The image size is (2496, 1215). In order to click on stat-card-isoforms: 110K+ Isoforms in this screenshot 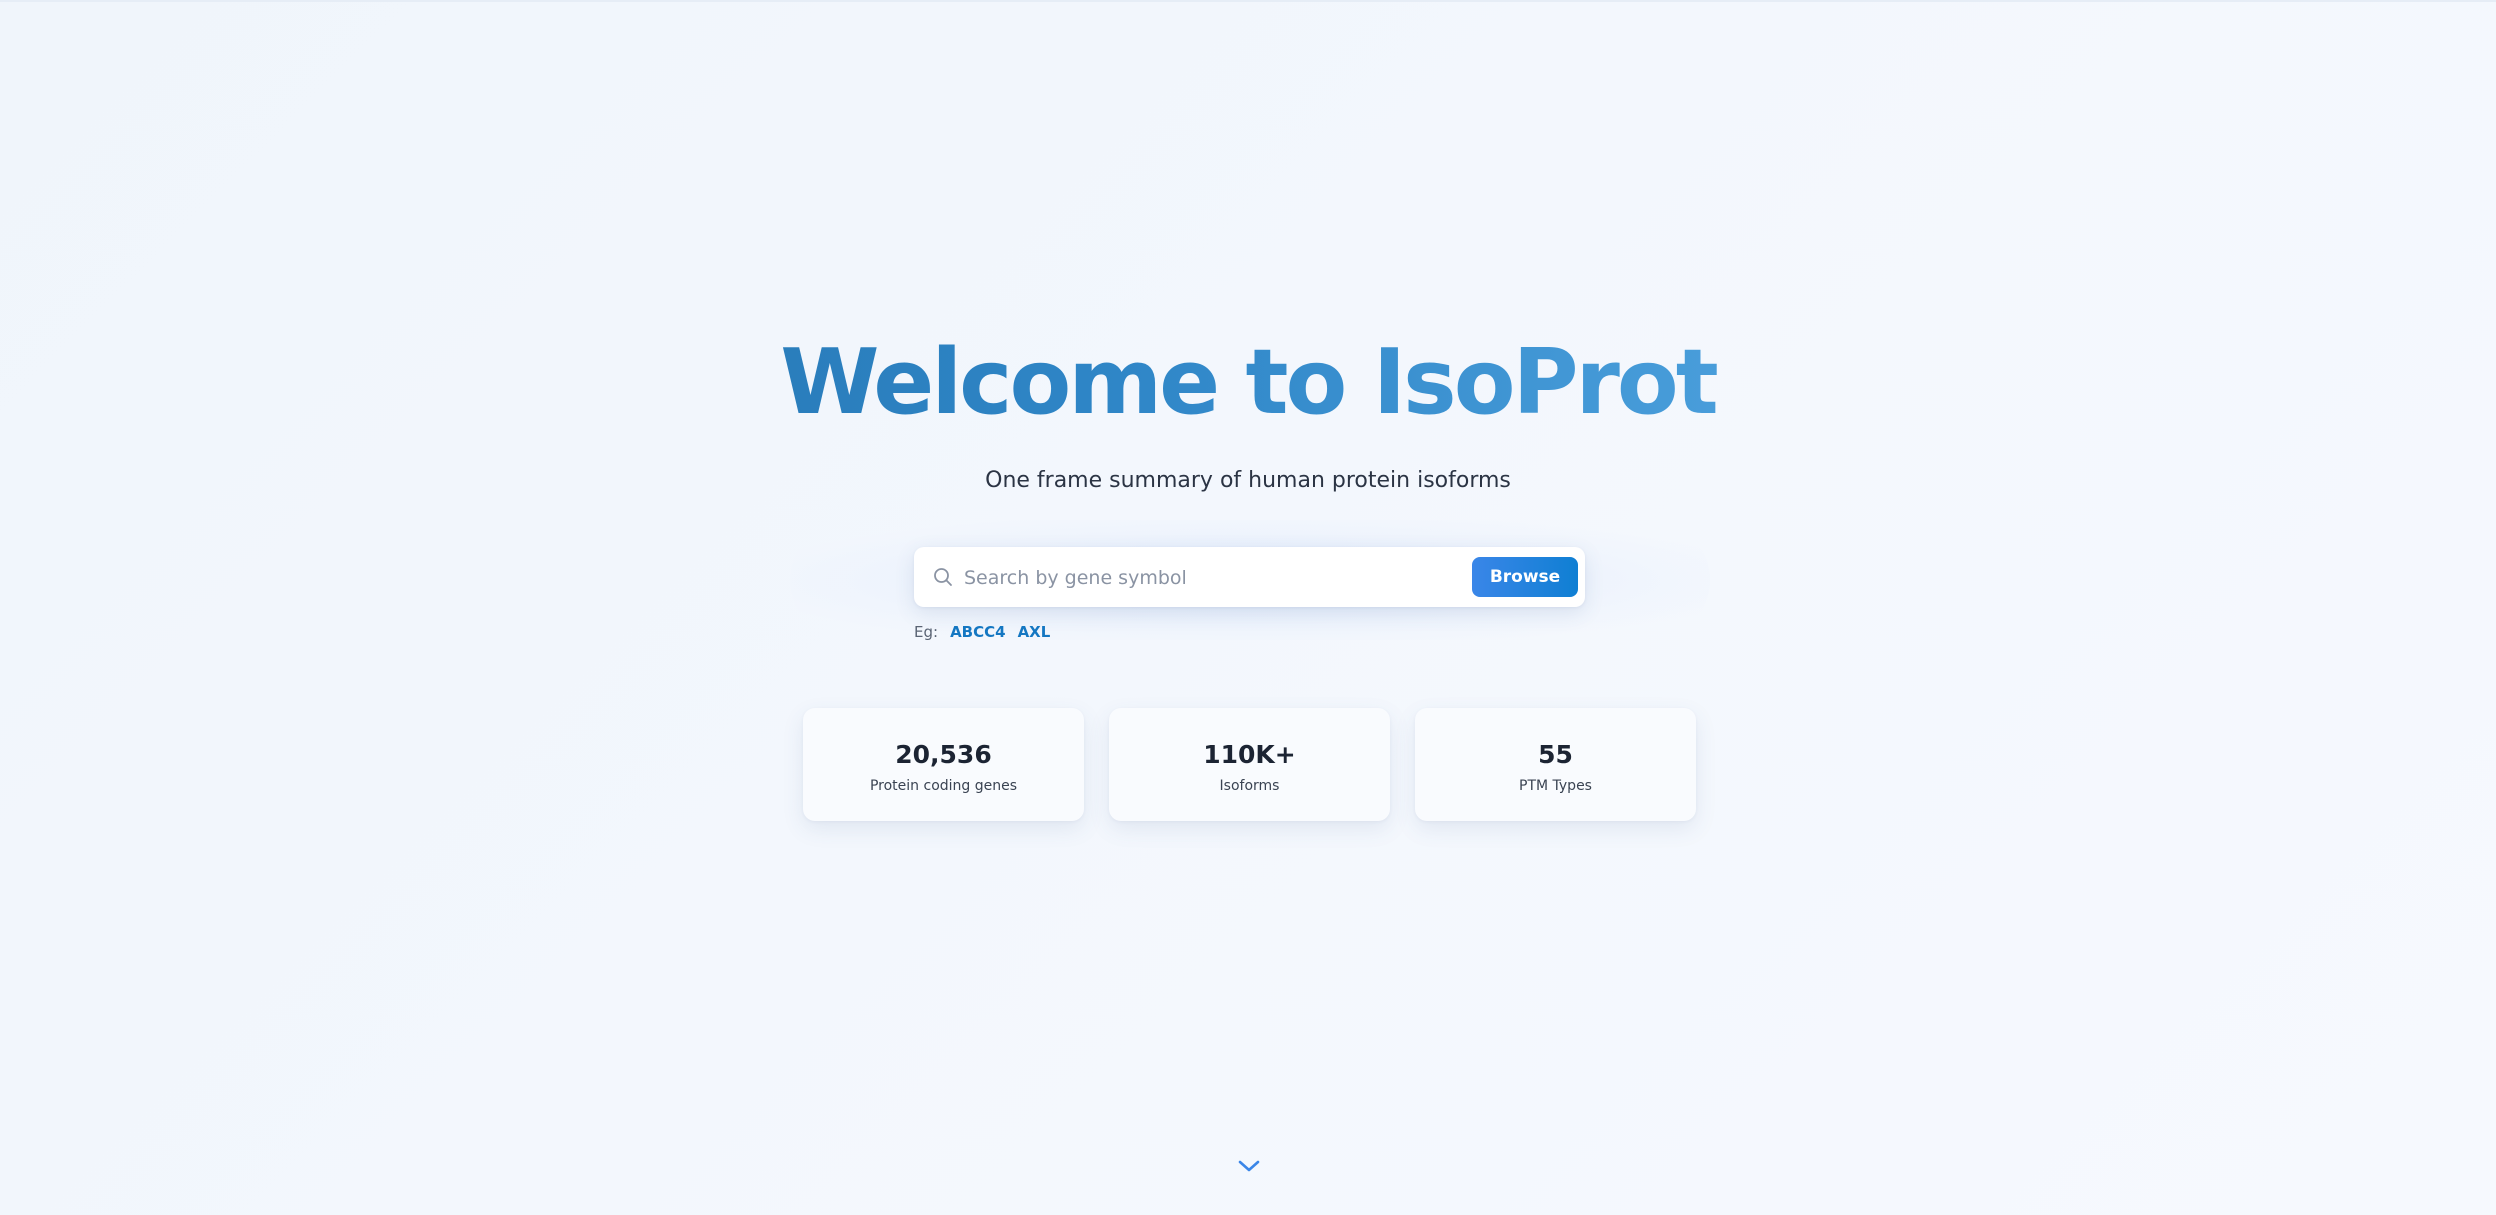, I will do `click(1249, 764)`.